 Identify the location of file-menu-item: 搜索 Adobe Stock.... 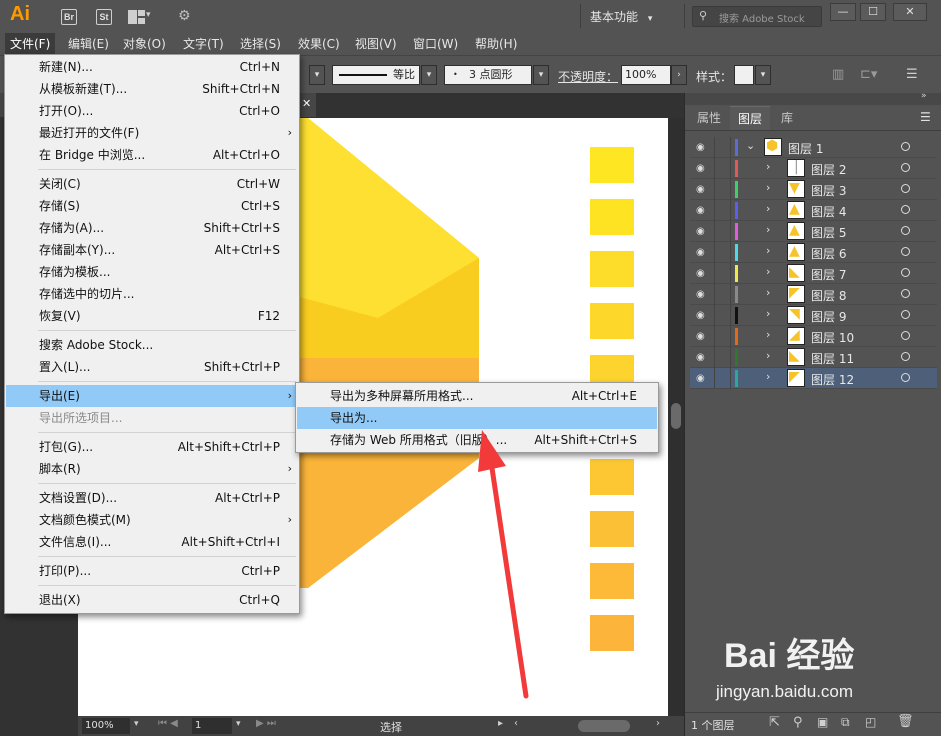
(152, 345).